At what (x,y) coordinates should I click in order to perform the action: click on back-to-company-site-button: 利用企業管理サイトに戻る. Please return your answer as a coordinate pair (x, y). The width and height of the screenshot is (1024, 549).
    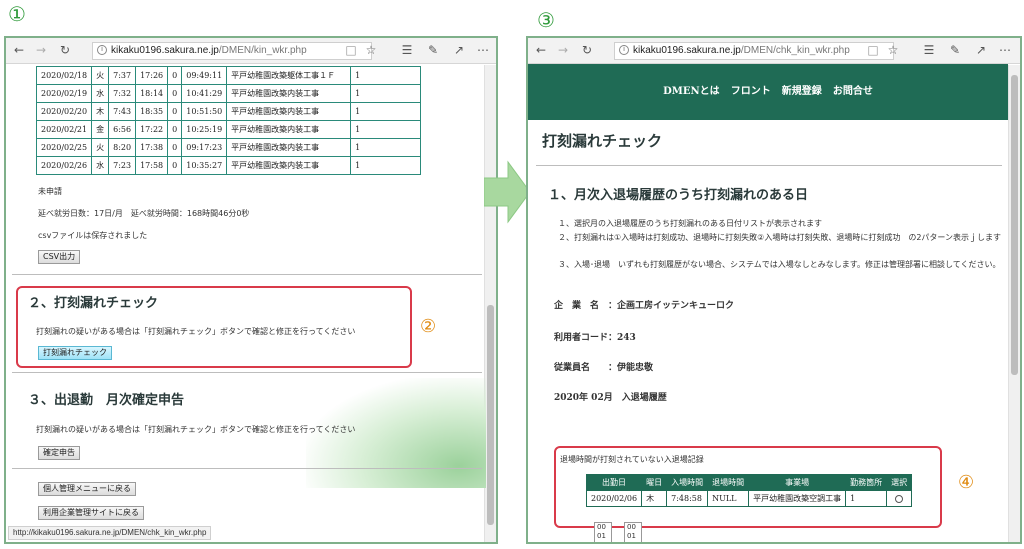
    Looking at the image, I should click on (91, 513).